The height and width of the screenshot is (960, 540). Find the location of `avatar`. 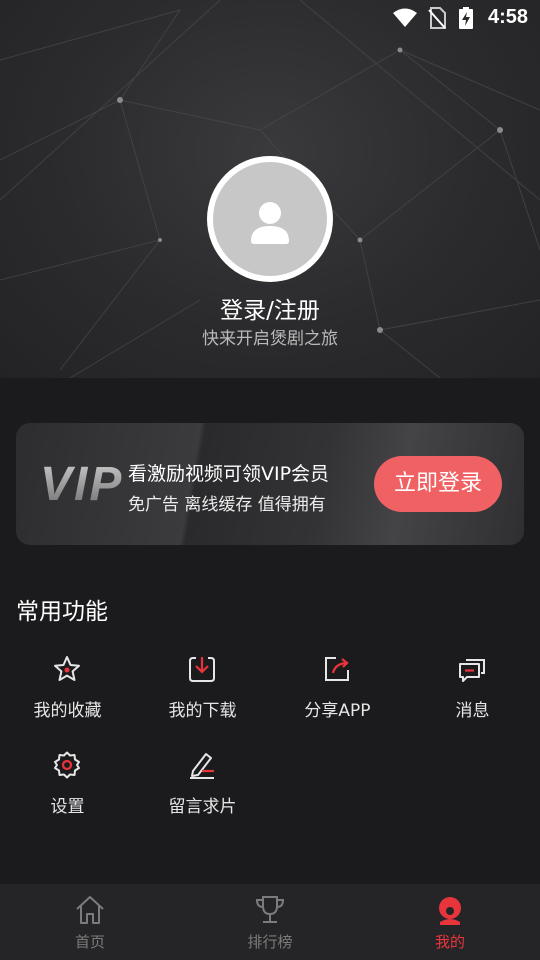

avatar is located at coordinates (270, 219).